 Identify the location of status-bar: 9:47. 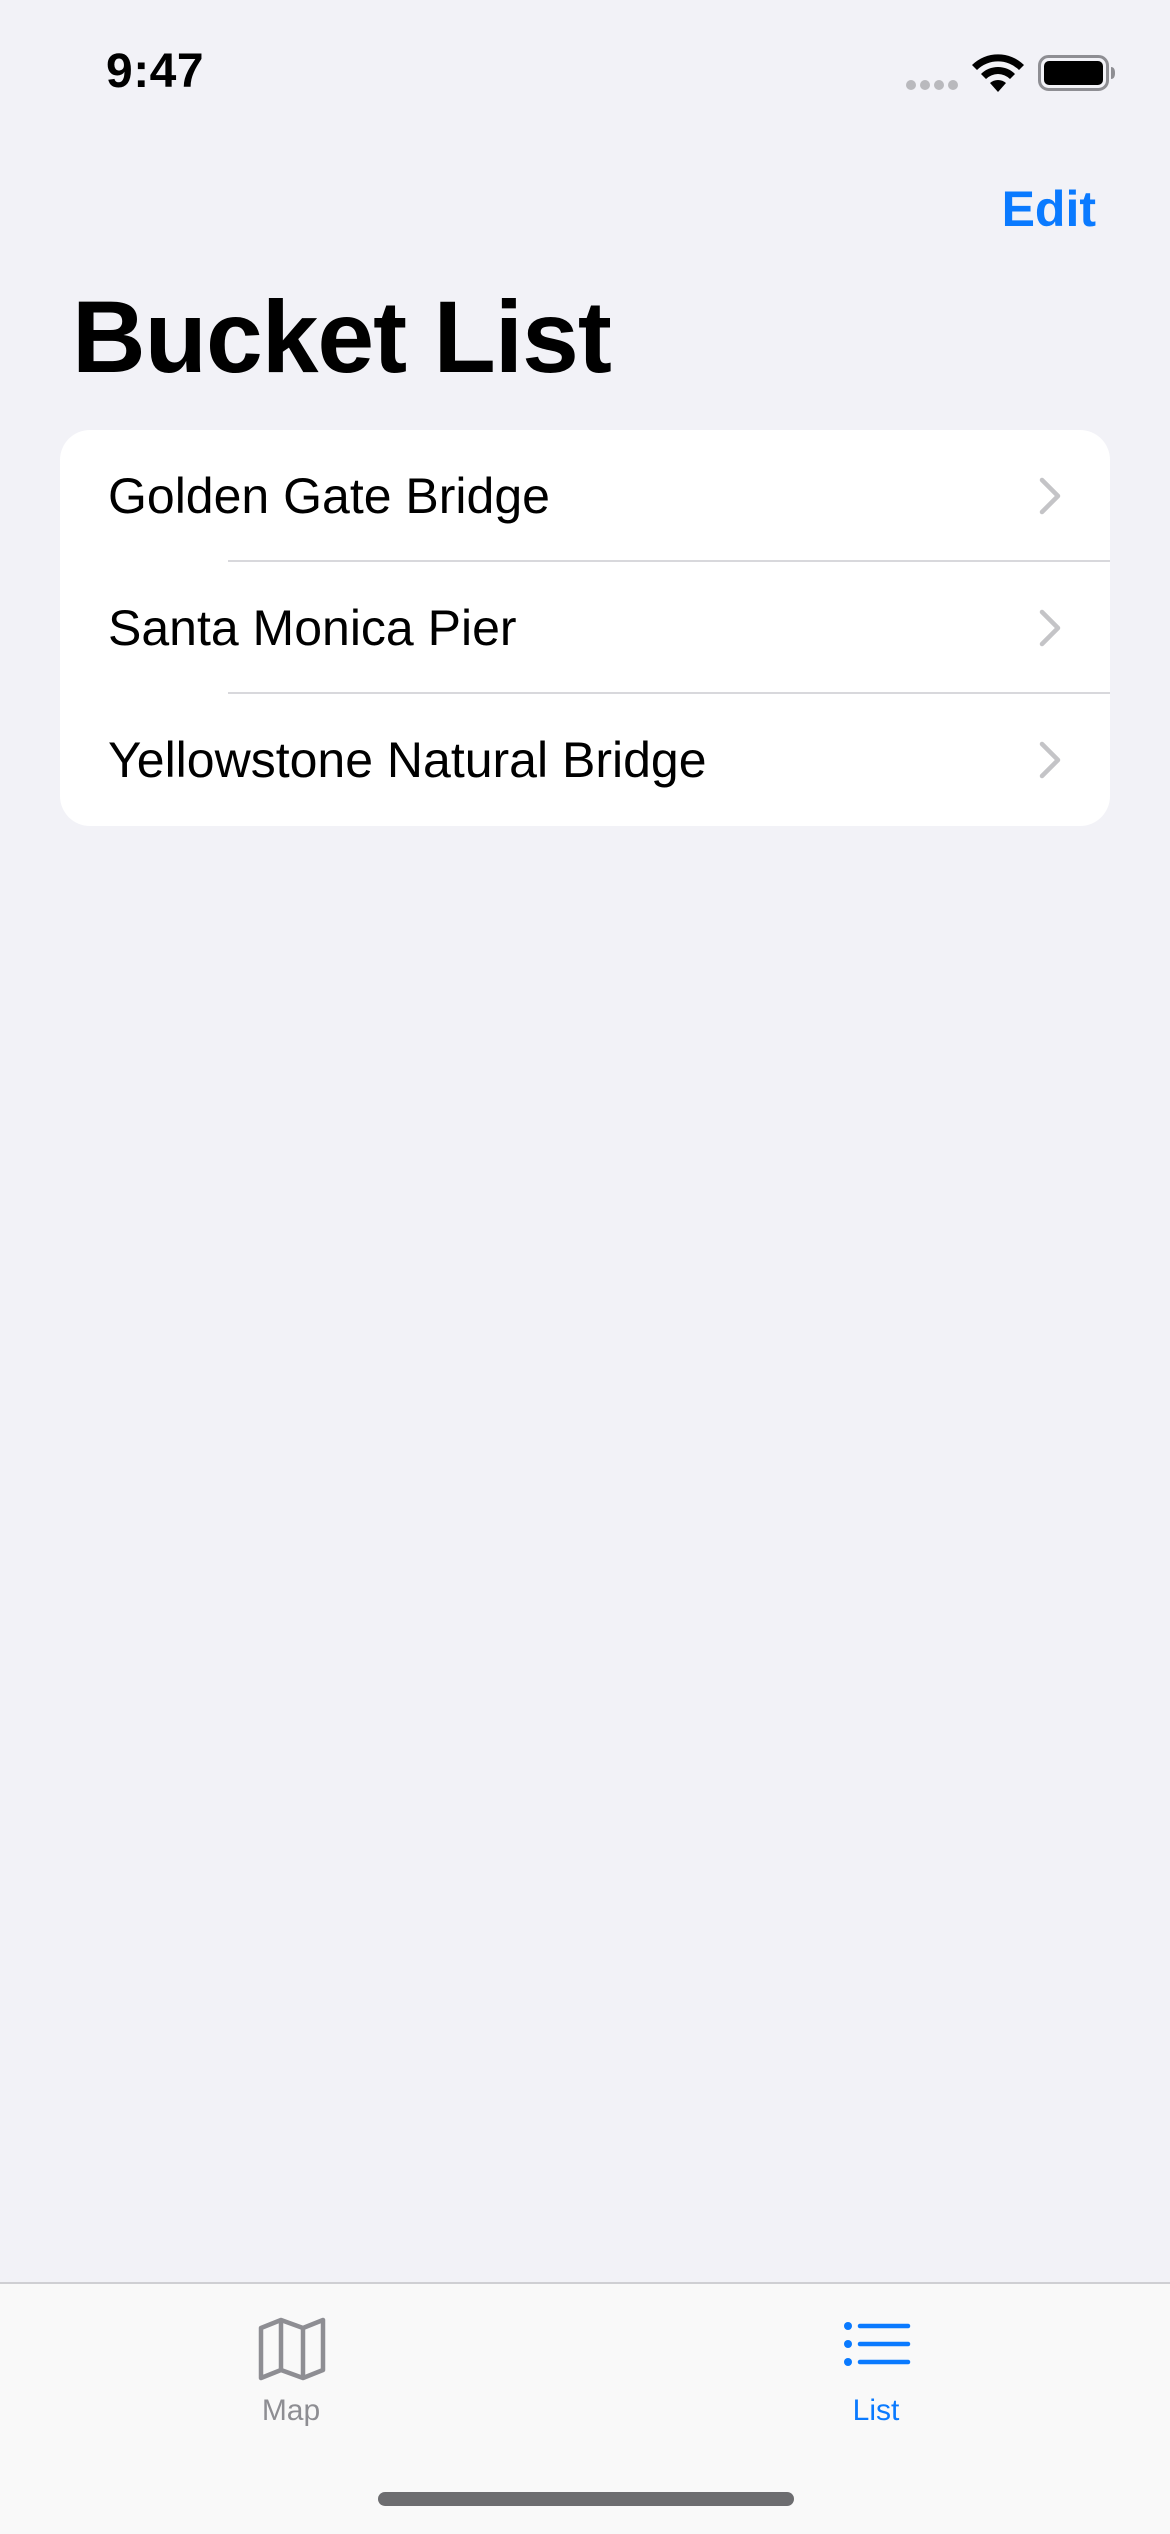
(585, 70).